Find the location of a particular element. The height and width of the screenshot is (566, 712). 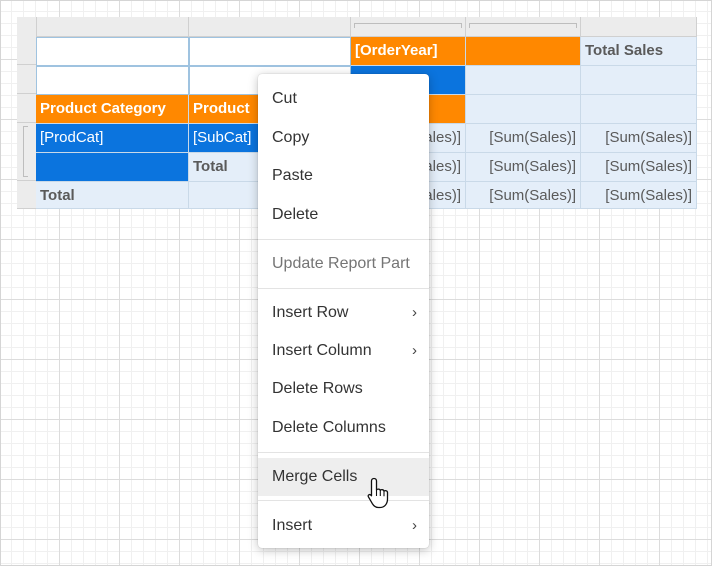

cell-sum-sales-r6c4: [Sum(Sales)] is located at coordinates (523, 195).